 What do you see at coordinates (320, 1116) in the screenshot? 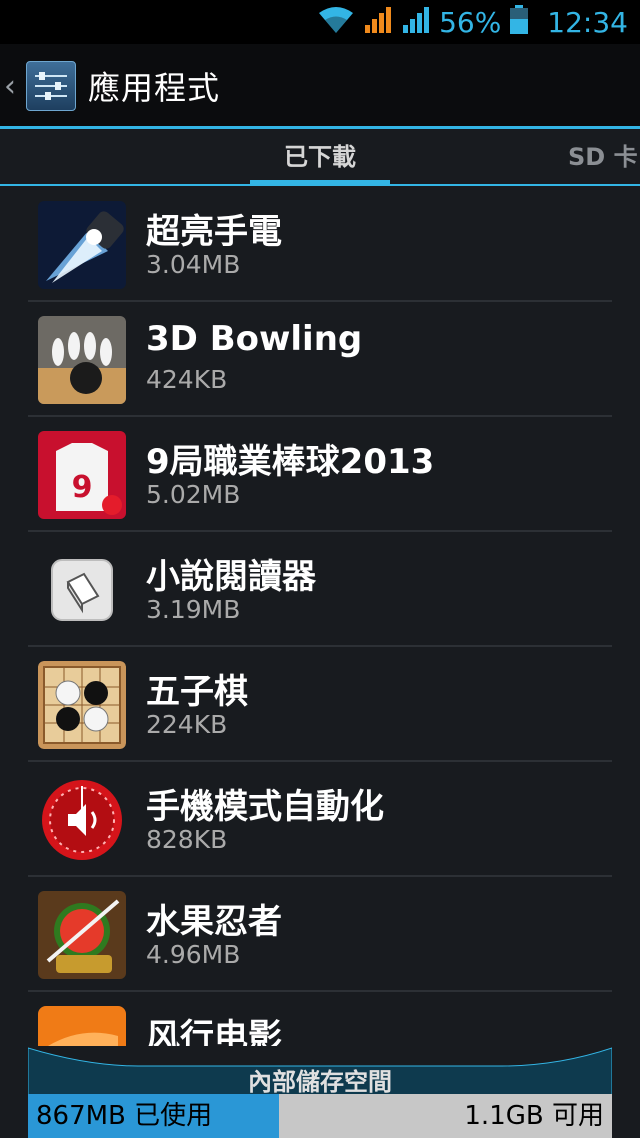
I see `storage-bar: 867MB 已使用 1.1GB 可用` at bounding box center [320, 1116].